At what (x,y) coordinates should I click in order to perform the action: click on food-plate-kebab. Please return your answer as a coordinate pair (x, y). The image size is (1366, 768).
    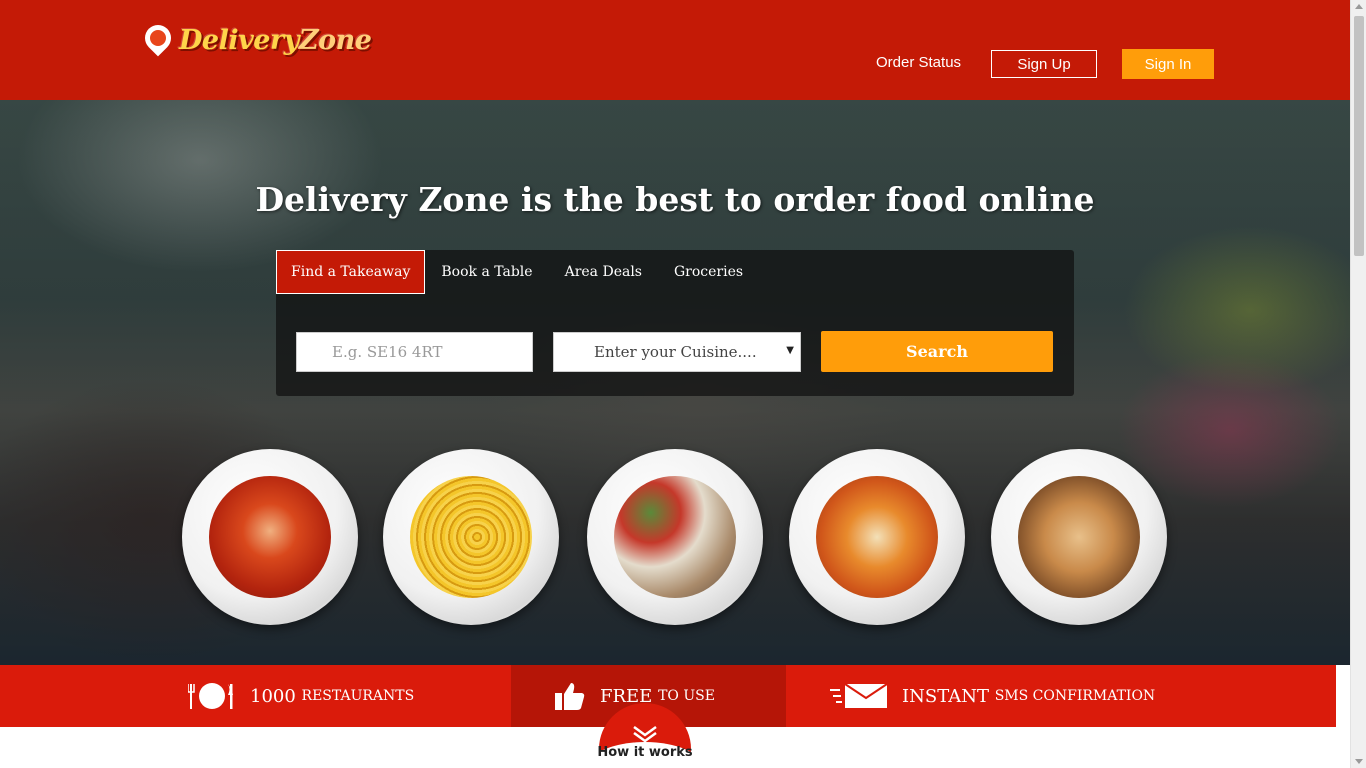
    Looking at the image, I should click on (675, 537).